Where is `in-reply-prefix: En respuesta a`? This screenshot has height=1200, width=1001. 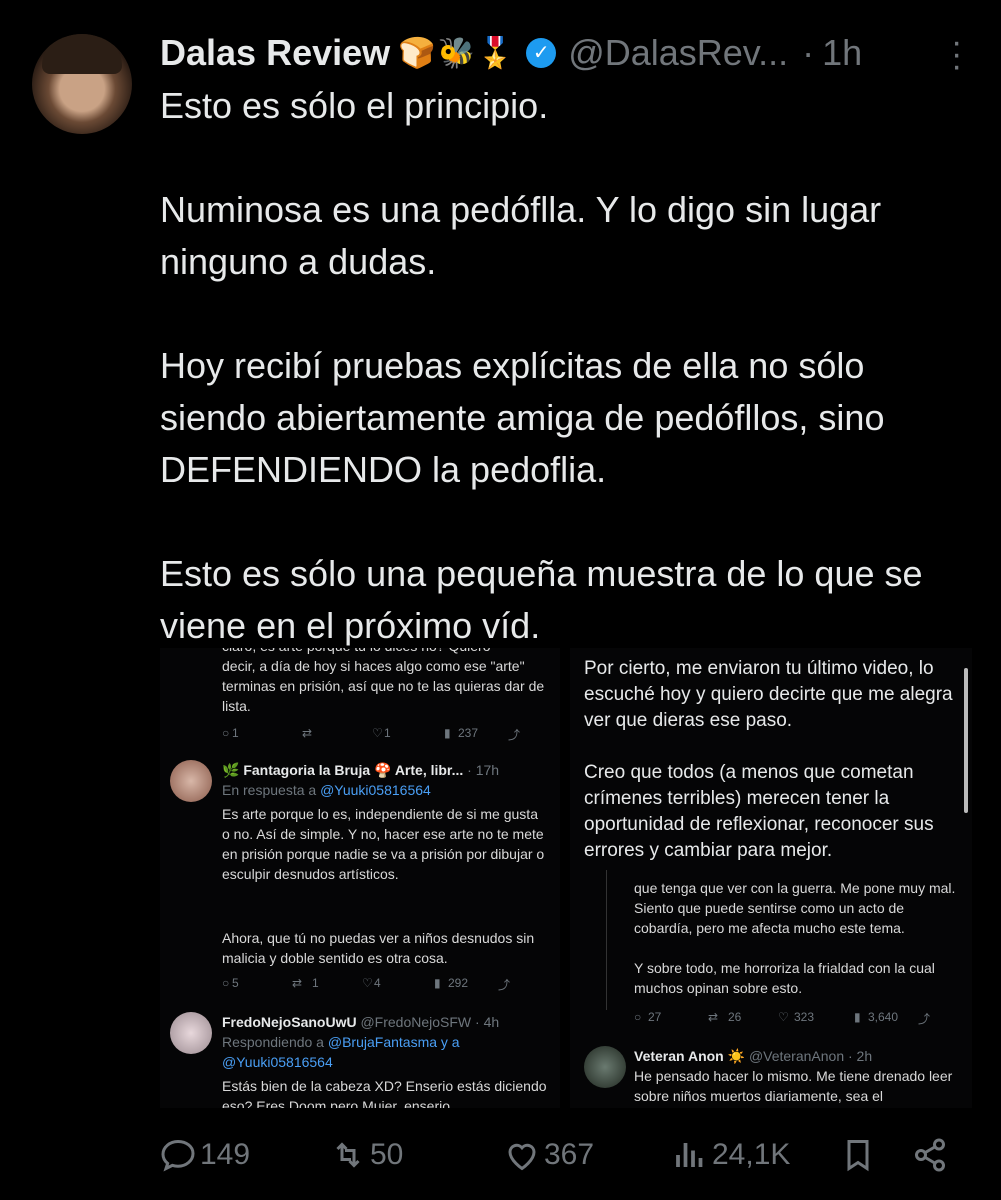 in-reply-prefix: En respuesta a is located at coordinates (271, 790).